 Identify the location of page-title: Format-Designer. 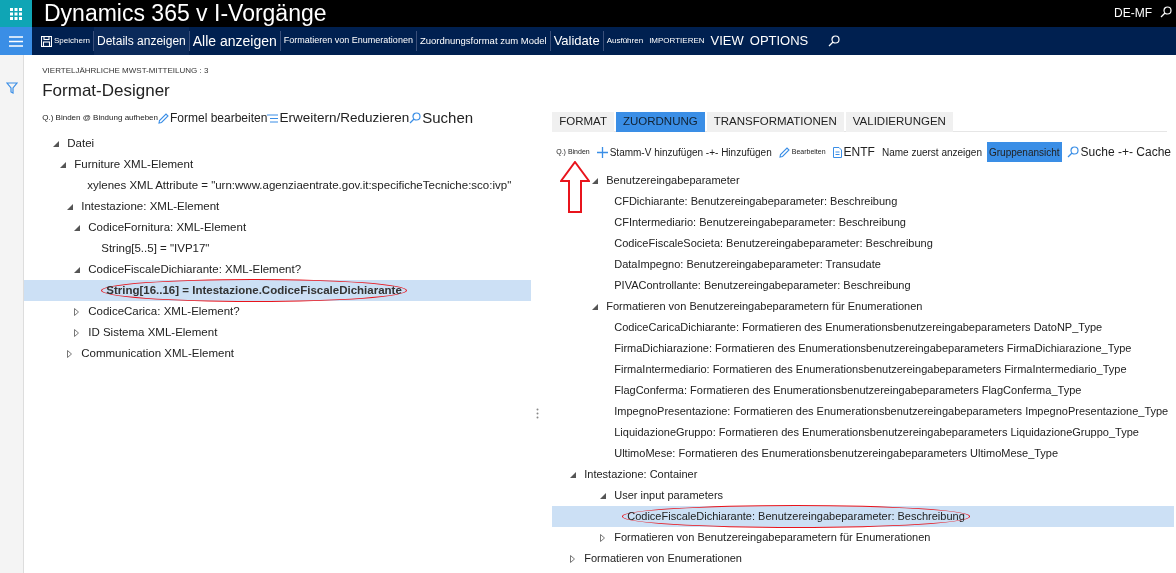
(106, 91).